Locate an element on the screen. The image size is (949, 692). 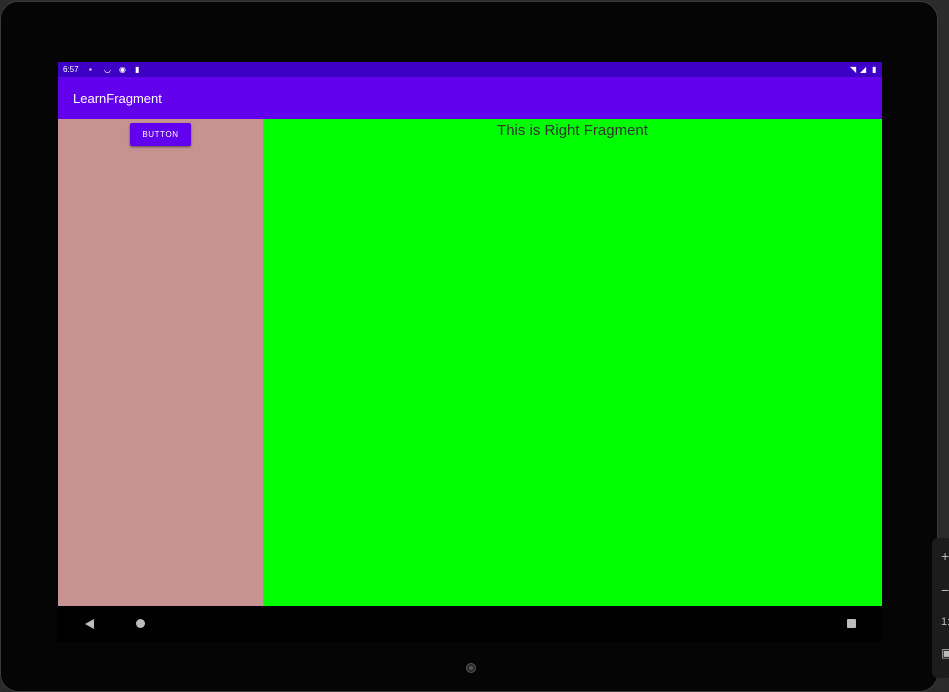
navigation-bar is located at coordinates (470, 624).